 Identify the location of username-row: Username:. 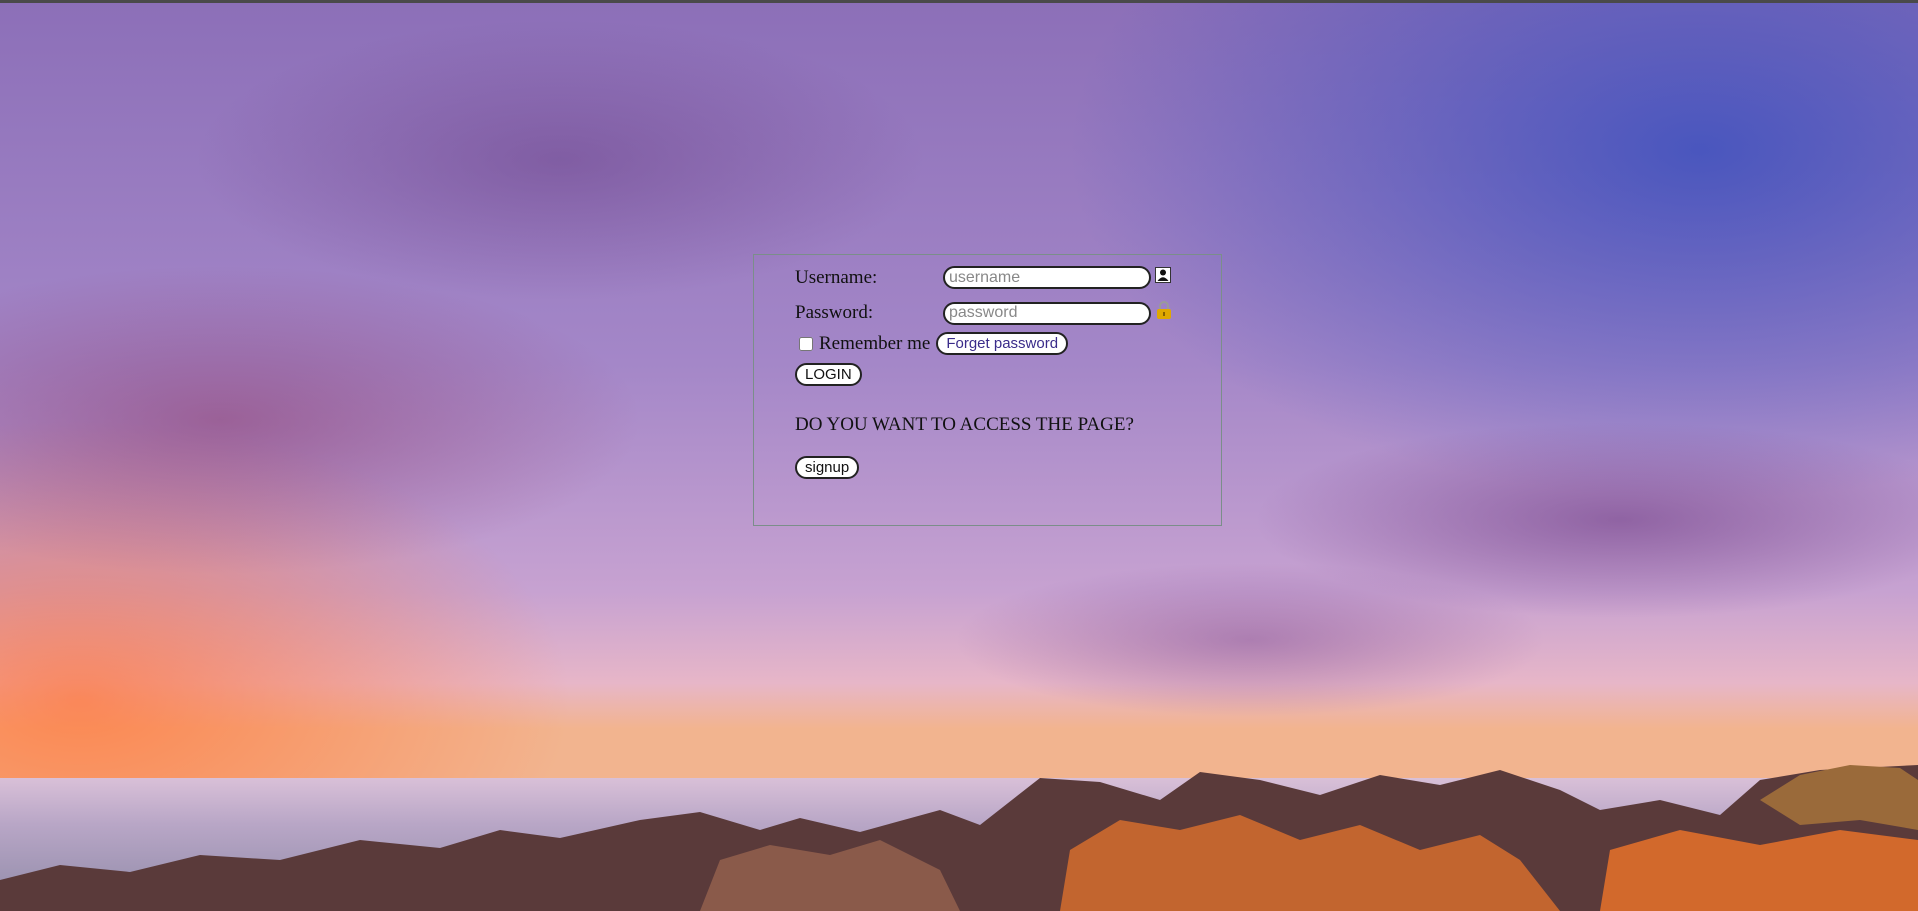
(983, 277).